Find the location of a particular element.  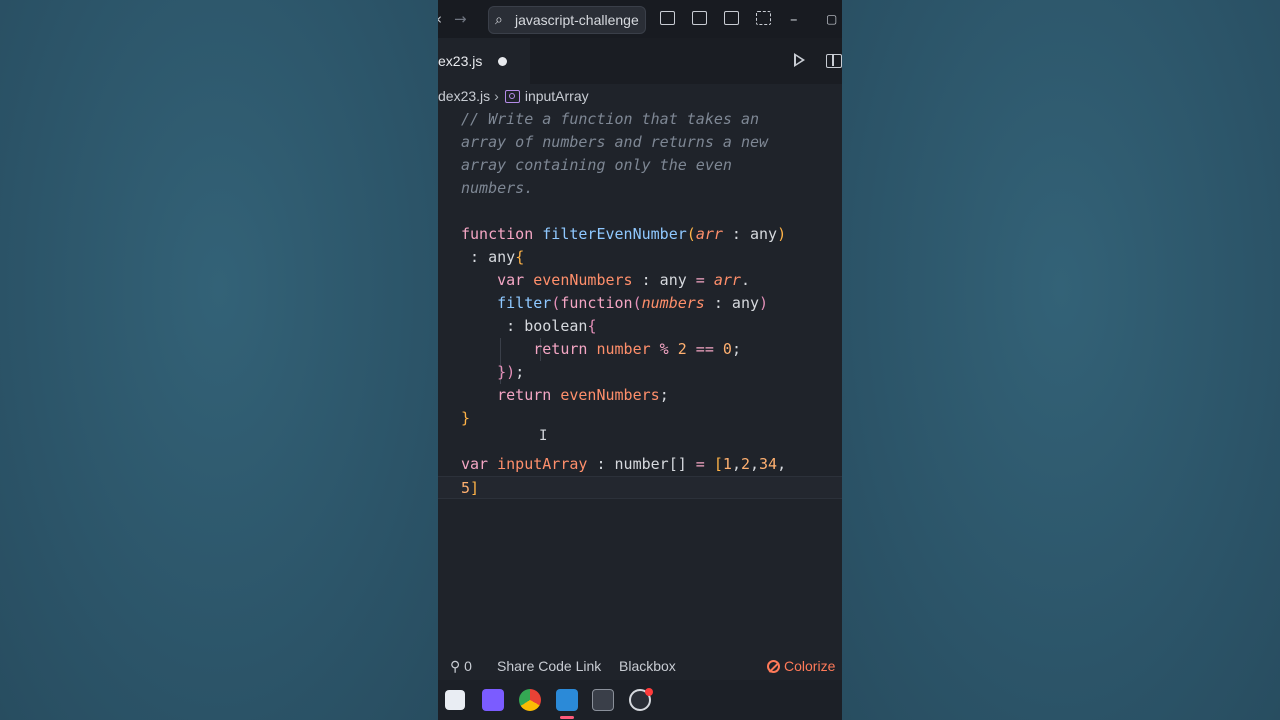

status-bar: ⚲ 0 Share Code Link Blackbox Colorize is located at coordinates (640, 666).